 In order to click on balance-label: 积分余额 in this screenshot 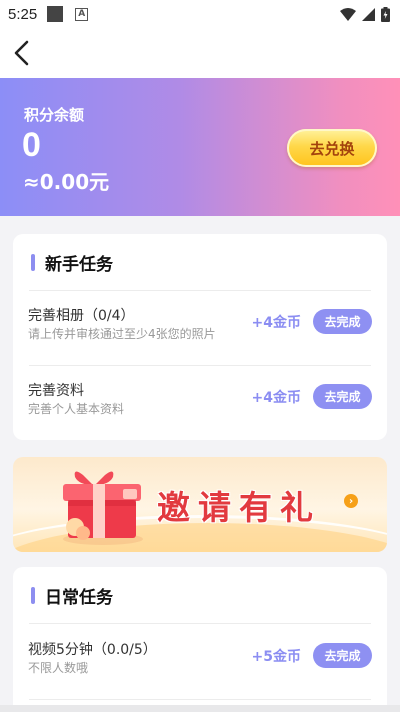, I will do `click(54, 115)`.